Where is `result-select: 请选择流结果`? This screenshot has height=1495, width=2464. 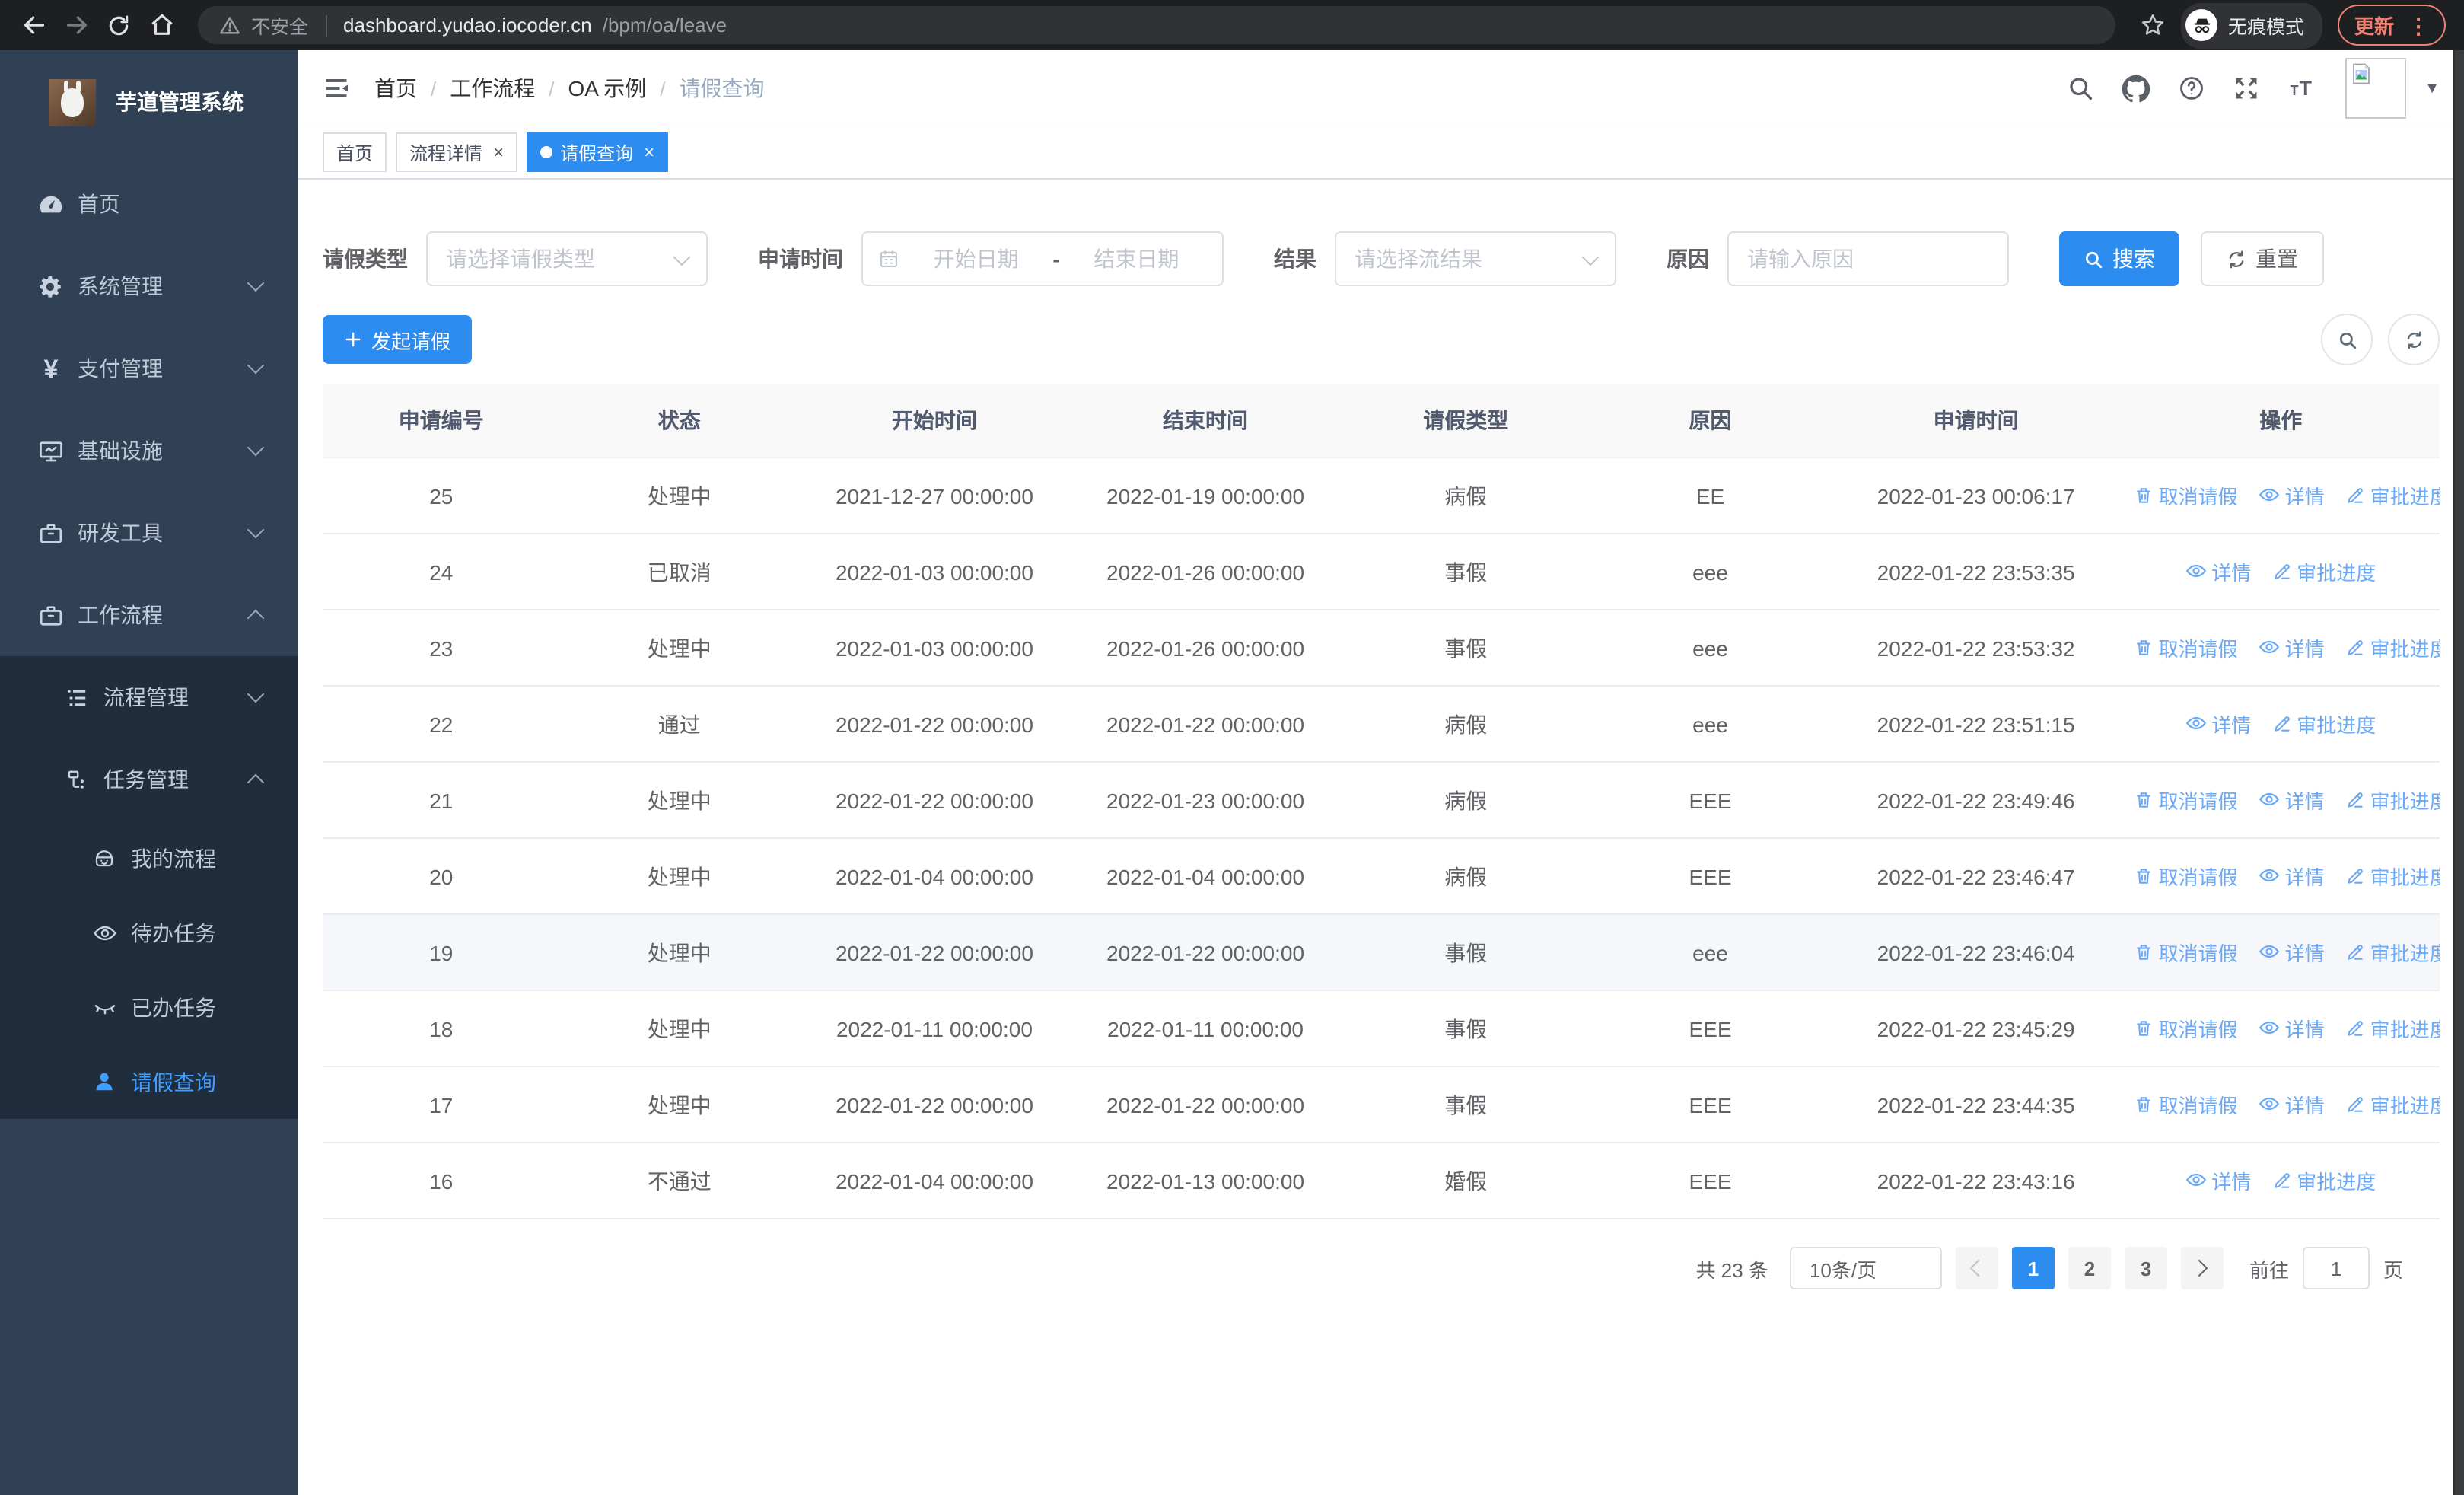
result-select: 请选择流结果 is located at coordinates (1475, 259).